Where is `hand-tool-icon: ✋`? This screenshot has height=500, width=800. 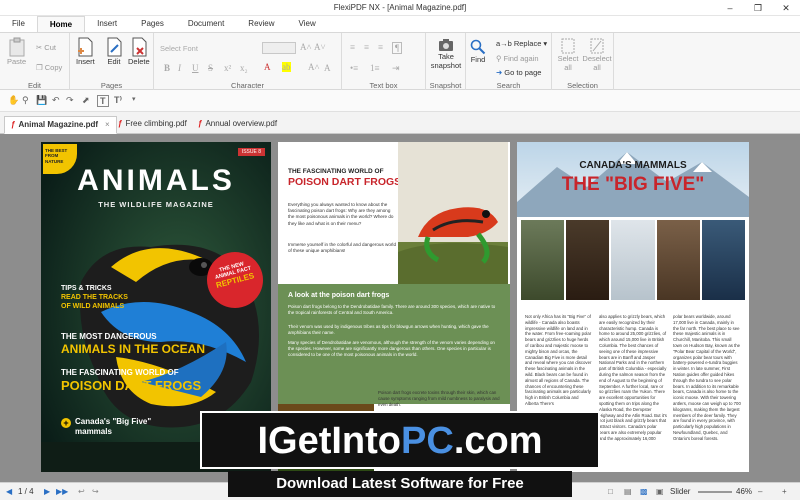
hand-tool-icon: ✋ is located at coordinates (13, 100).